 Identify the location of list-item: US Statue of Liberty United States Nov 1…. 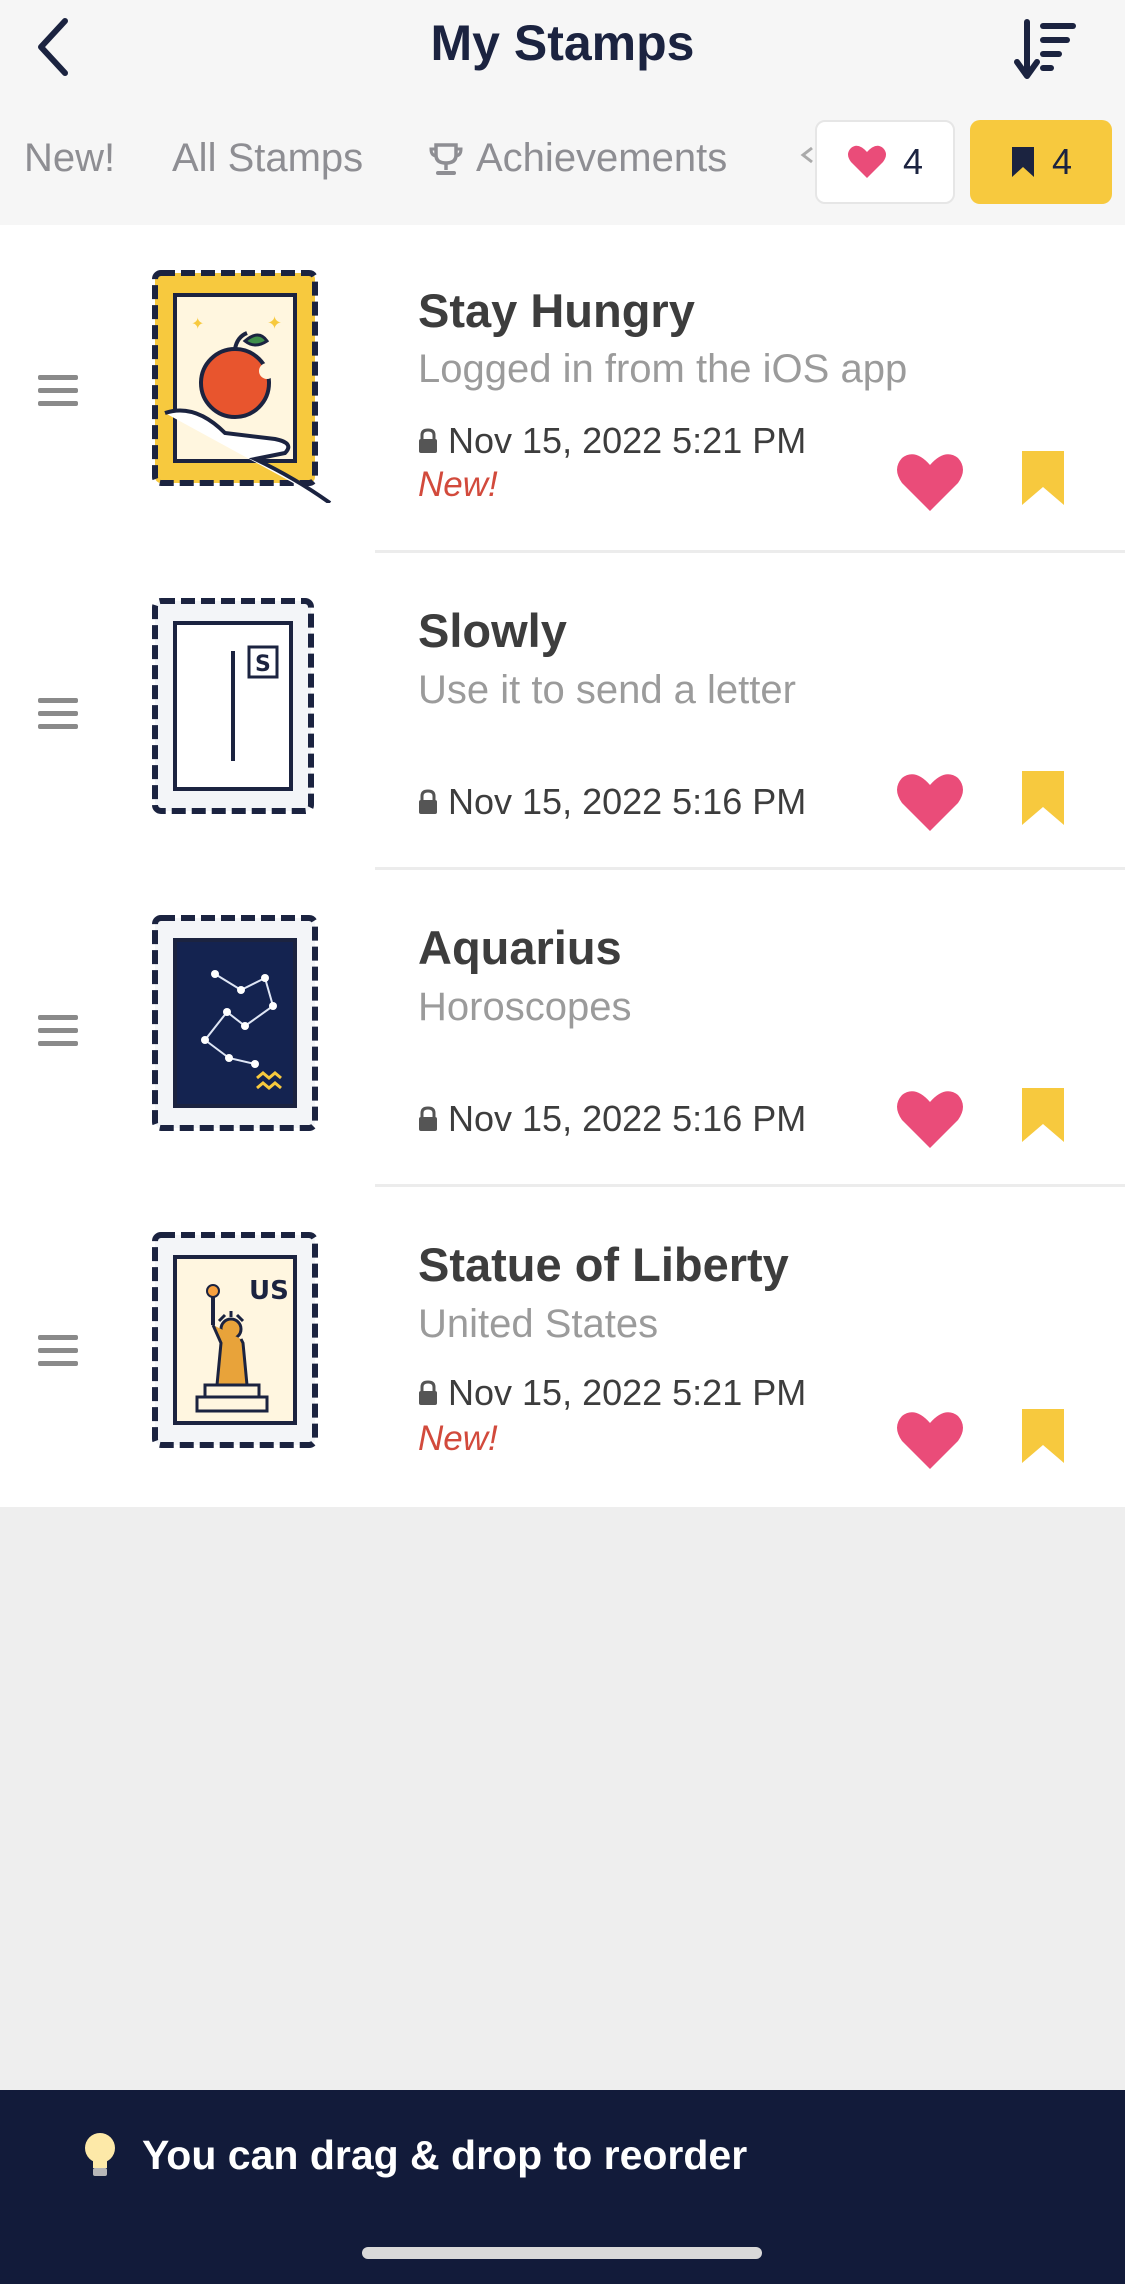
(562, 1347).